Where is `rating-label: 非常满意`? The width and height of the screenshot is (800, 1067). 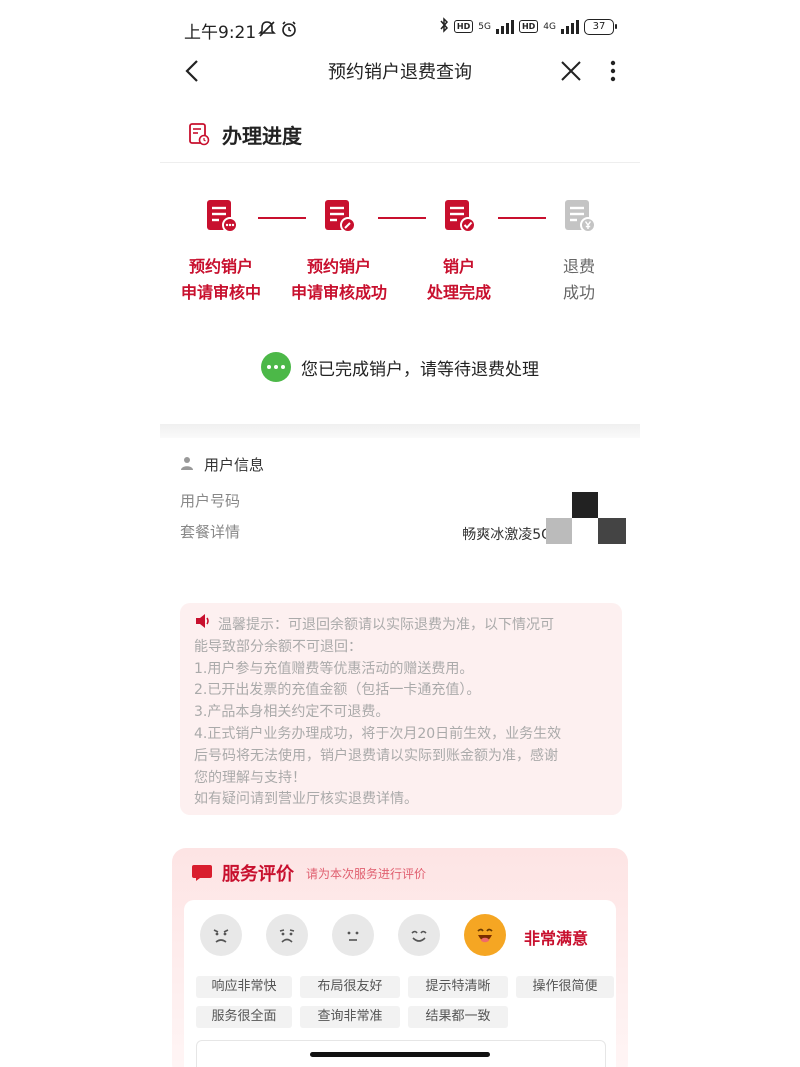 rating-label: 非常满意 is located at coordinates (556, 938).